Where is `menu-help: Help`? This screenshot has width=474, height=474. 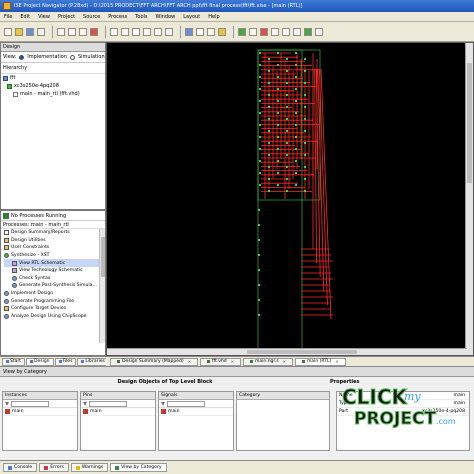
menu-help: Help is located at coordinates (213, 17).